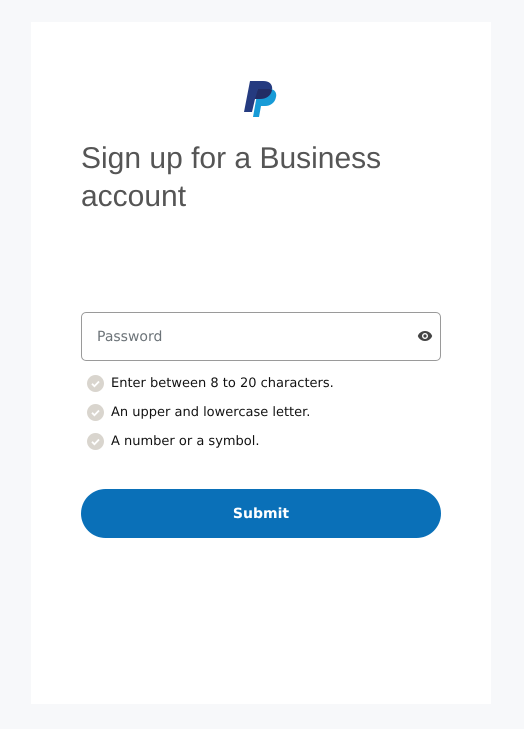 Image resolution: width=524 pixels, height=729 pixels. I want to click on rule-text: Enter between 8 to 20 characters., so click(222, 383).